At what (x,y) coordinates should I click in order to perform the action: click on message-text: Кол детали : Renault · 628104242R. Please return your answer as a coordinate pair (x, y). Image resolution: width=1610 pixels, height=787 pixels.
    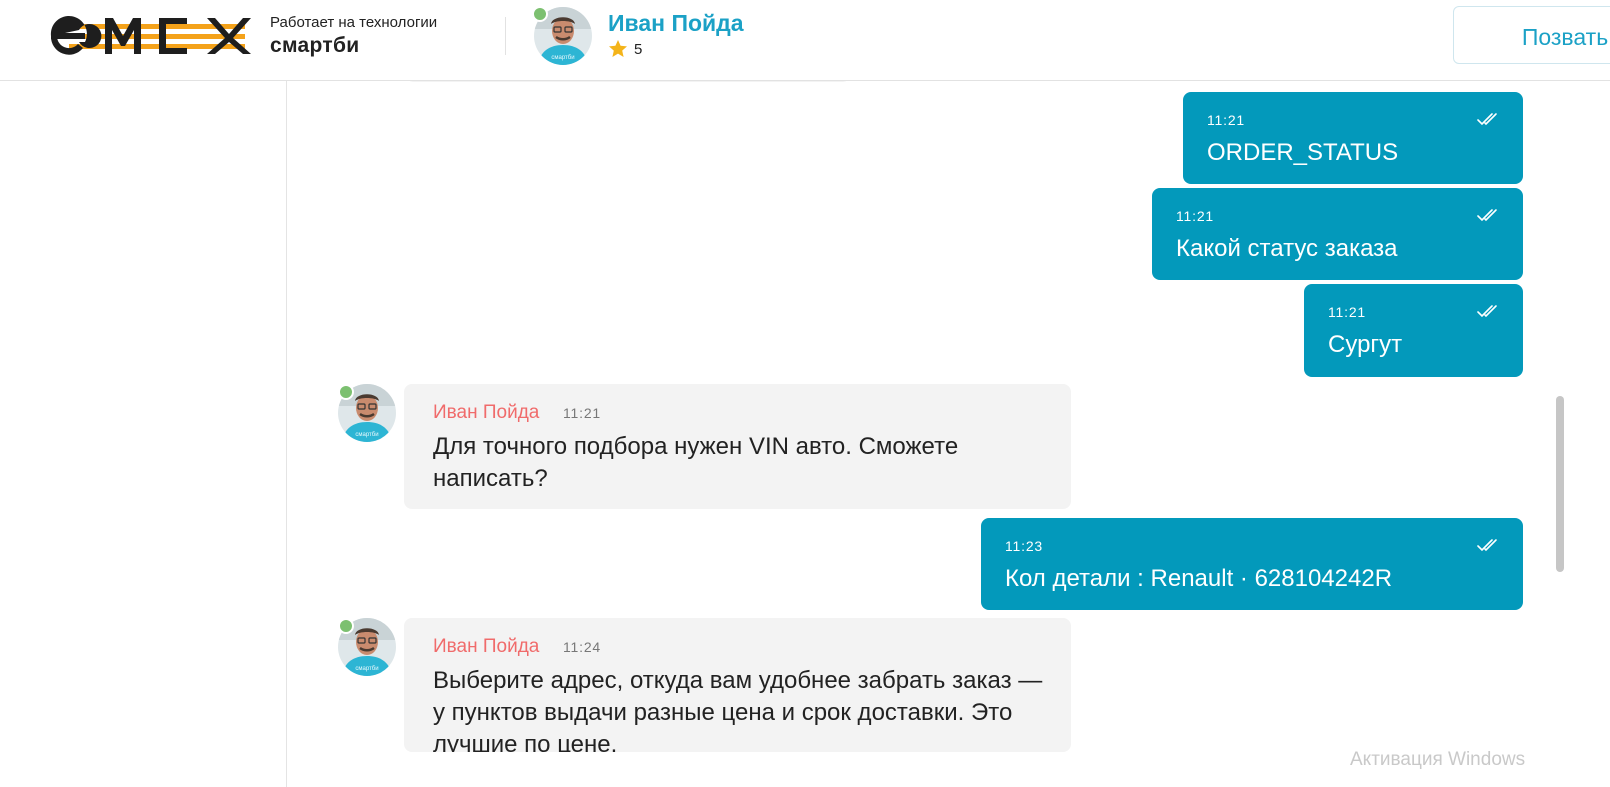
    Looking at the image, I should click on (1199, 578).